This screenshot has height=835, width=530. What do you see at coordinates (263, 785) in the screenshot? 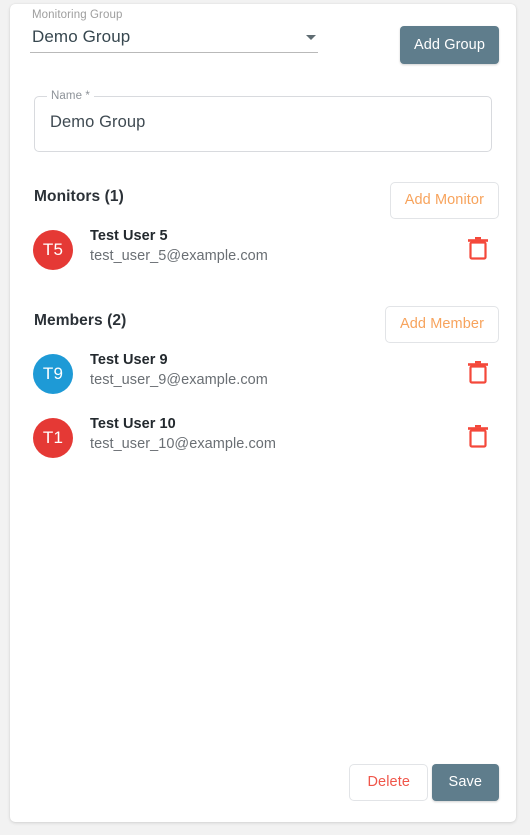
I see `form-actions: Delete Save` at bounding box center [263, 785].